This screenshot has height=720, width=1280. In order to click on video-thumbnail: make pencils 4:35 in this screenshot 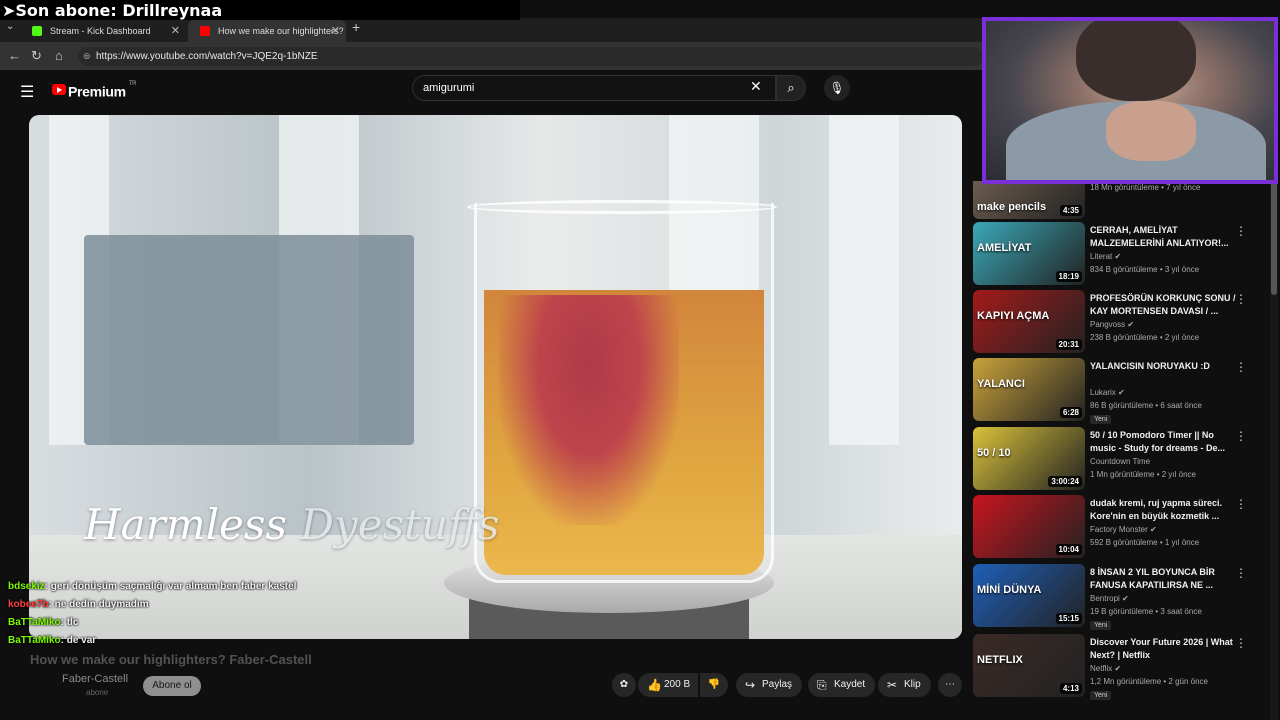, I will do `click(1029, 200)`.